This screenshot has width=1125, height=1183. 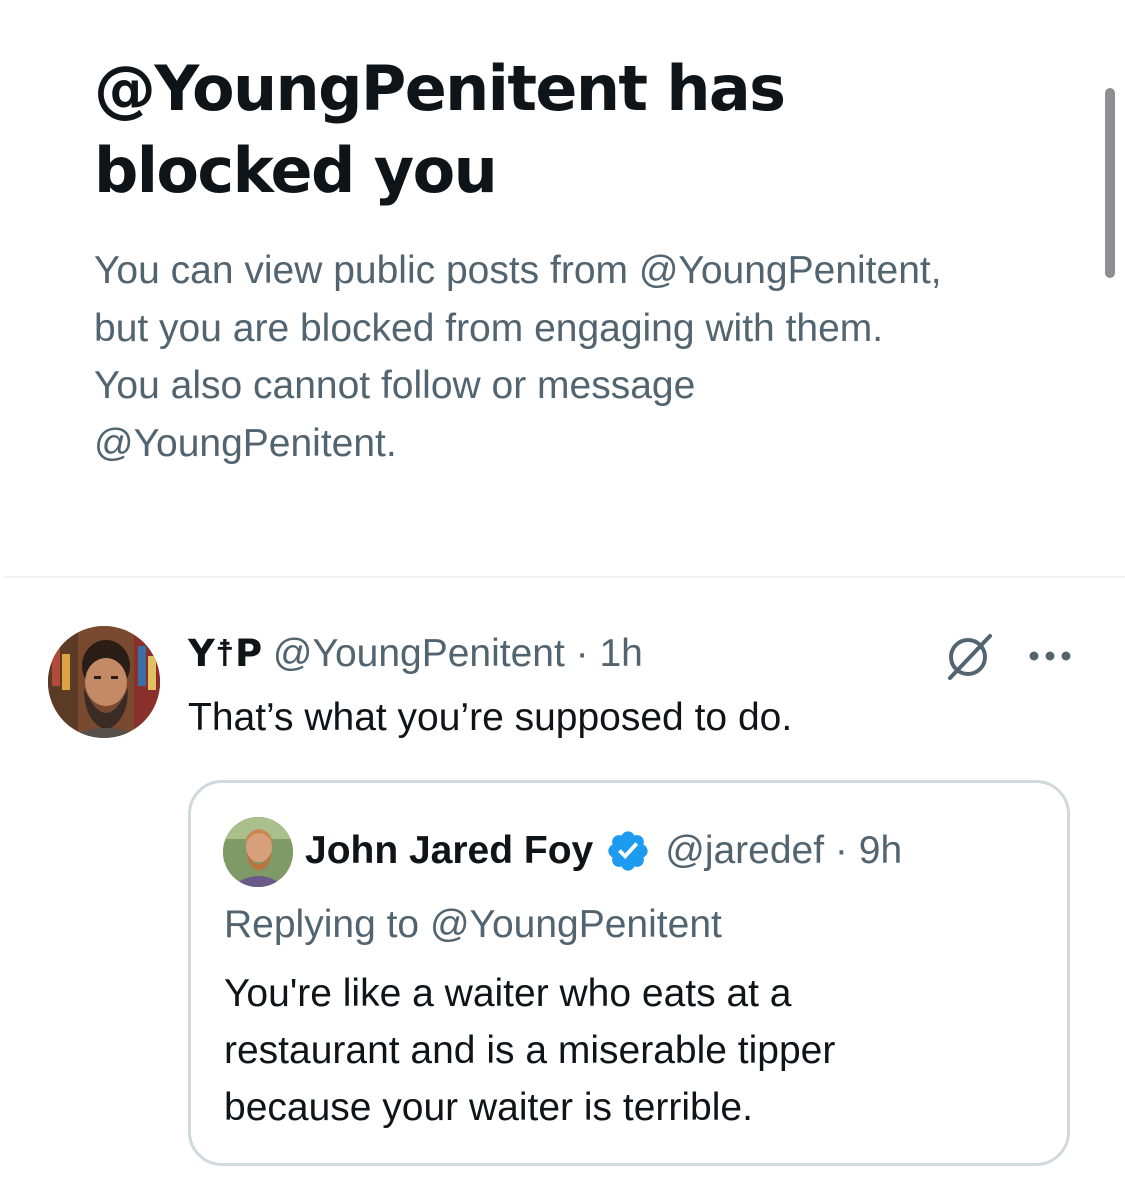 I want to click on post-author-name: Y☨P, so click(x=225, y=653).